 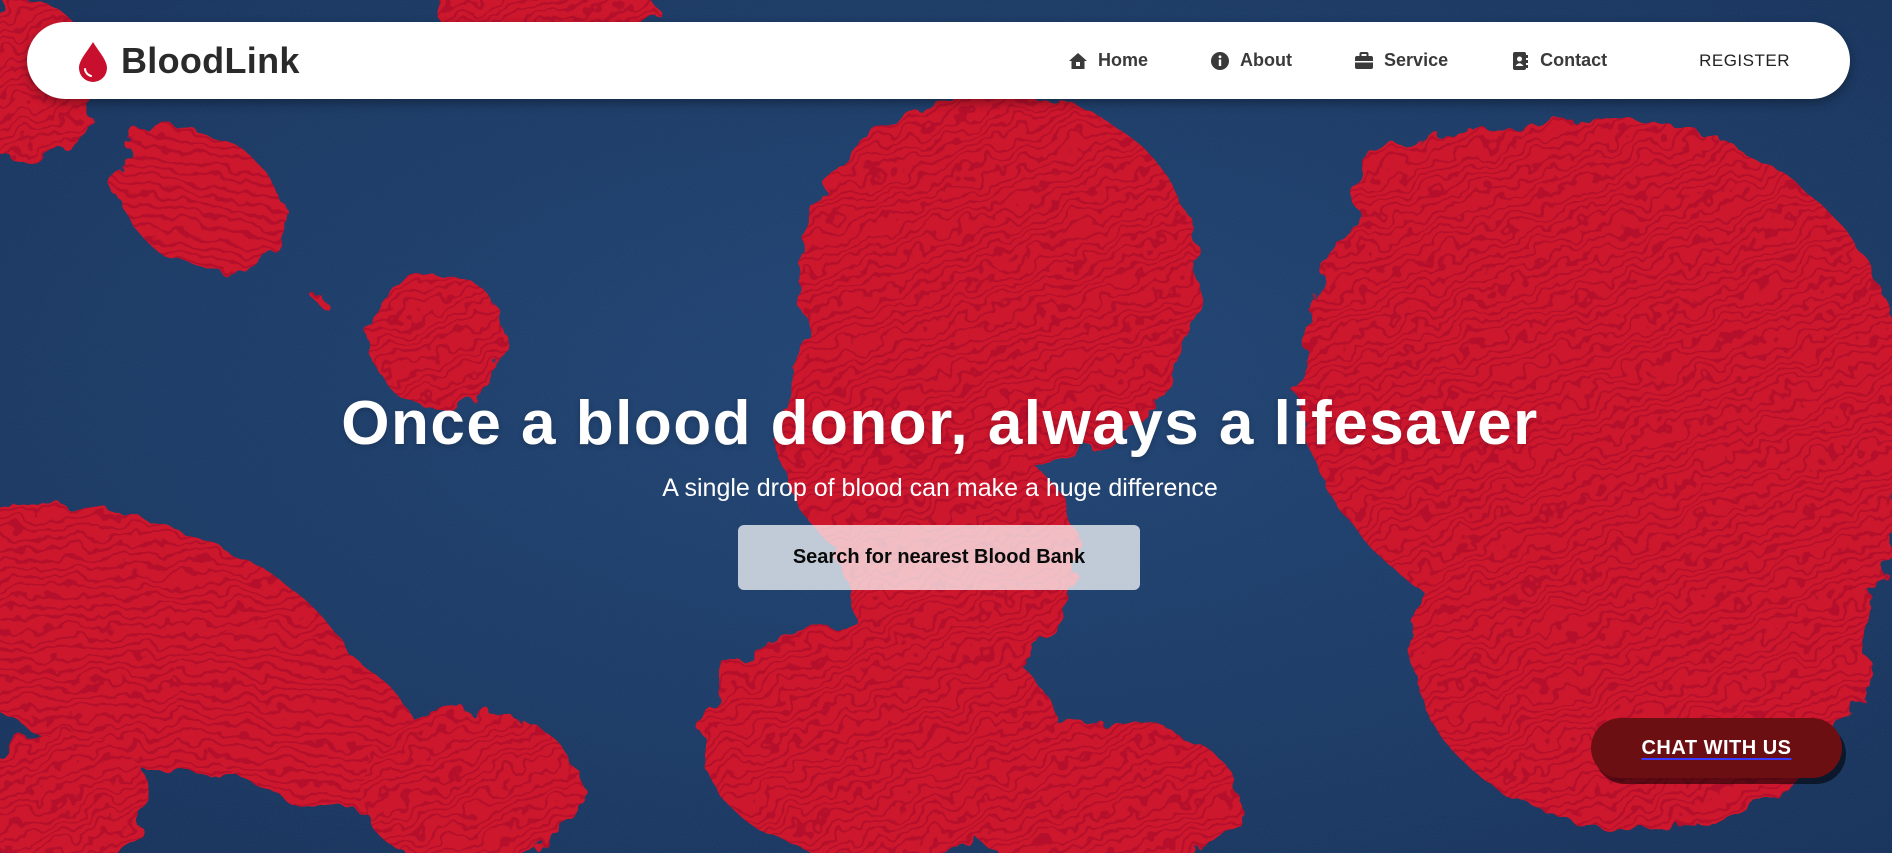 What do you see at coordinates (1521, 60) in the screenshot?
I see `address-book-icon` at bounding box center [1521, 60].